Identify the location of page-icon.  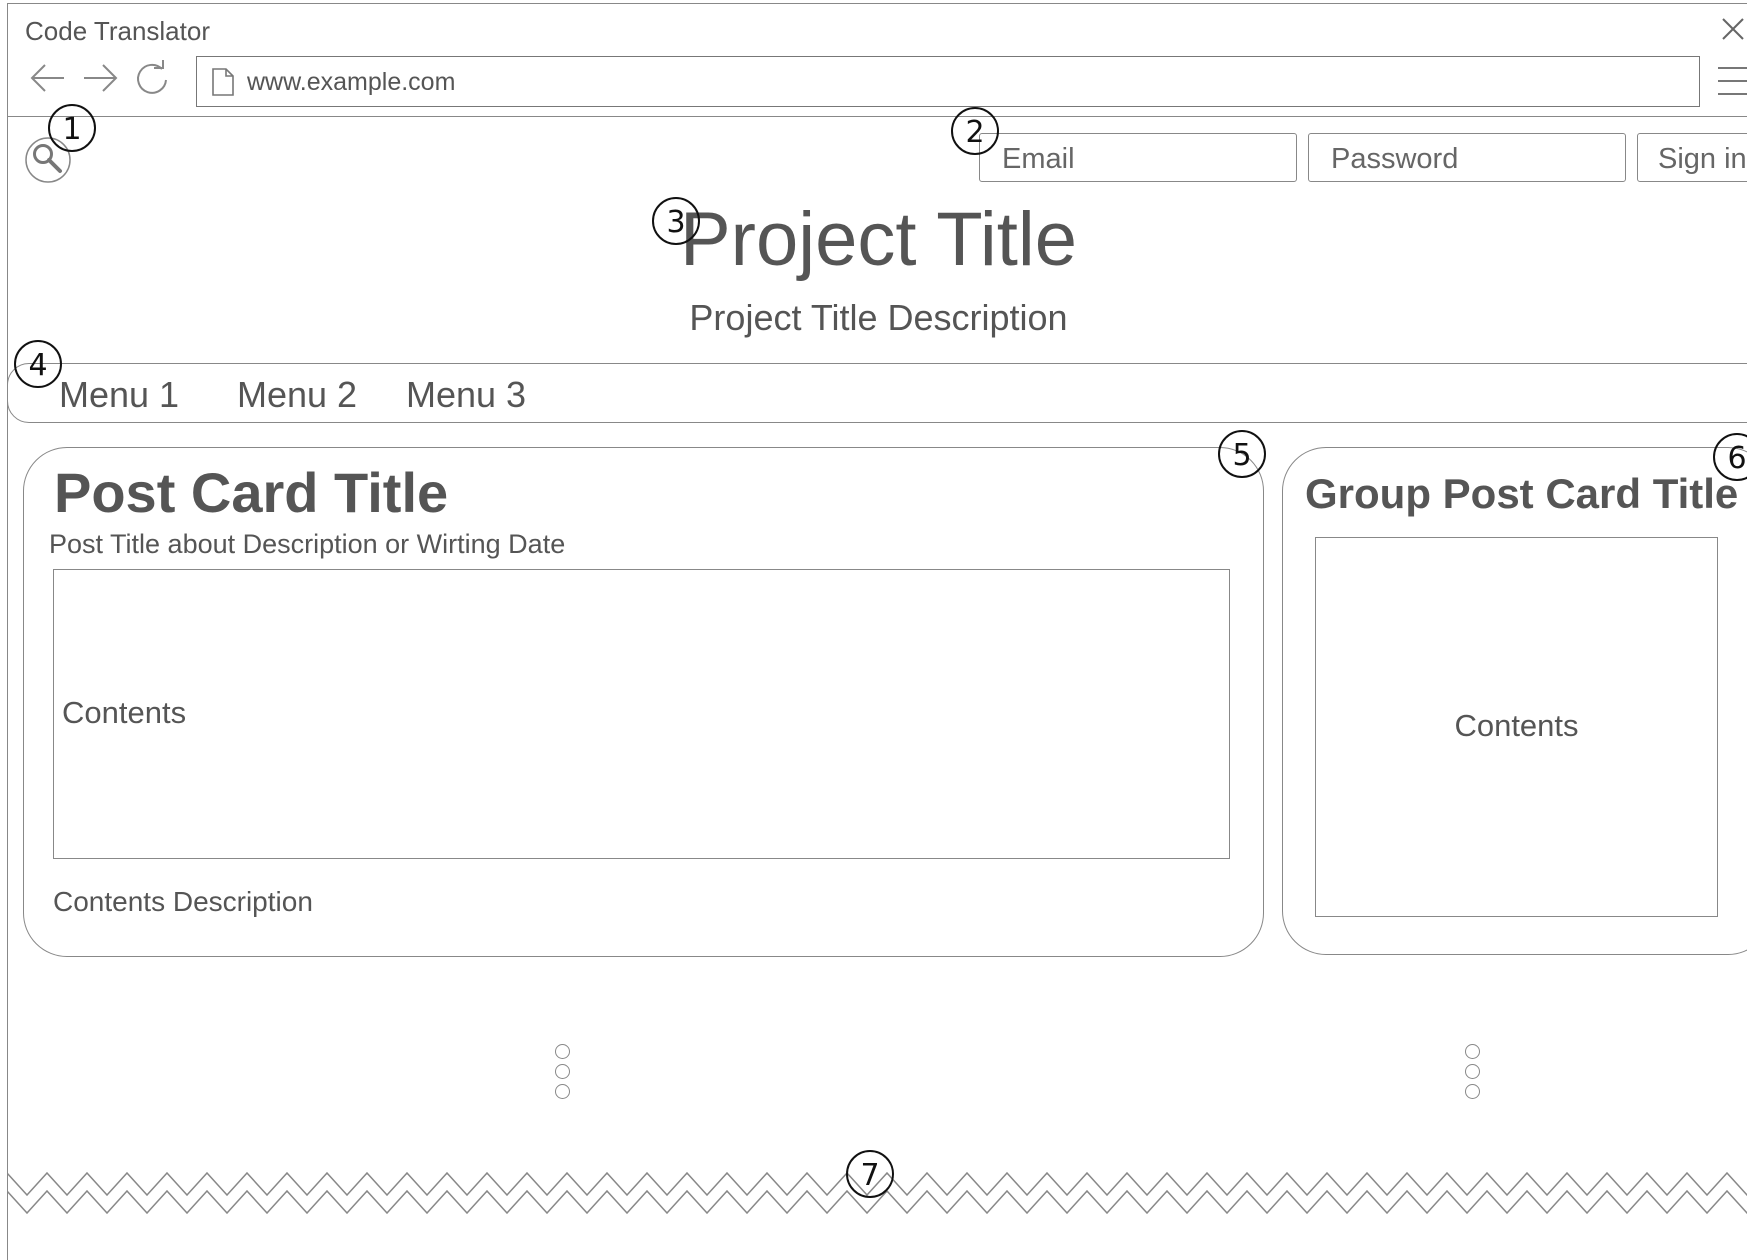
(223, 82).